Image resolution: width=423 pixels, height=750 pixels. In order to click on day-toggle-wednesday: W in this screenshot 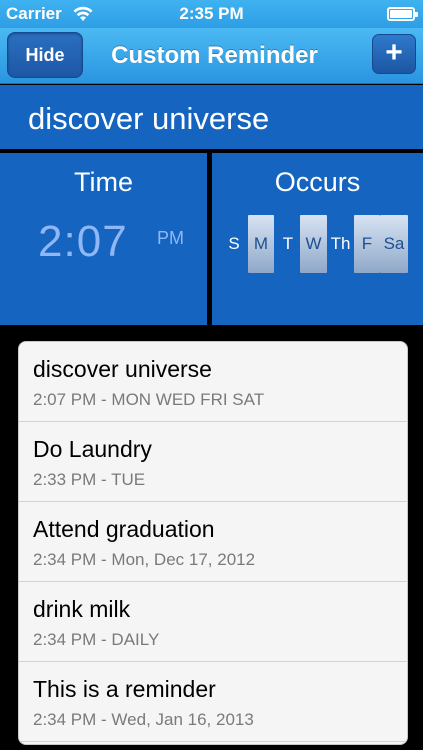, I will do `click(313, 244)`.